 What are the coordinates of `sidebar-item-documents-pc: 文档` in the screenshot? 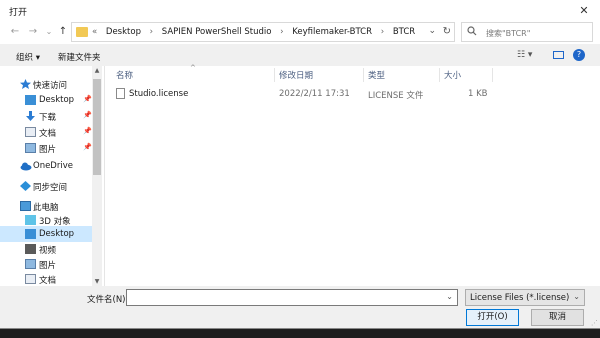 It's located at (46, 279).